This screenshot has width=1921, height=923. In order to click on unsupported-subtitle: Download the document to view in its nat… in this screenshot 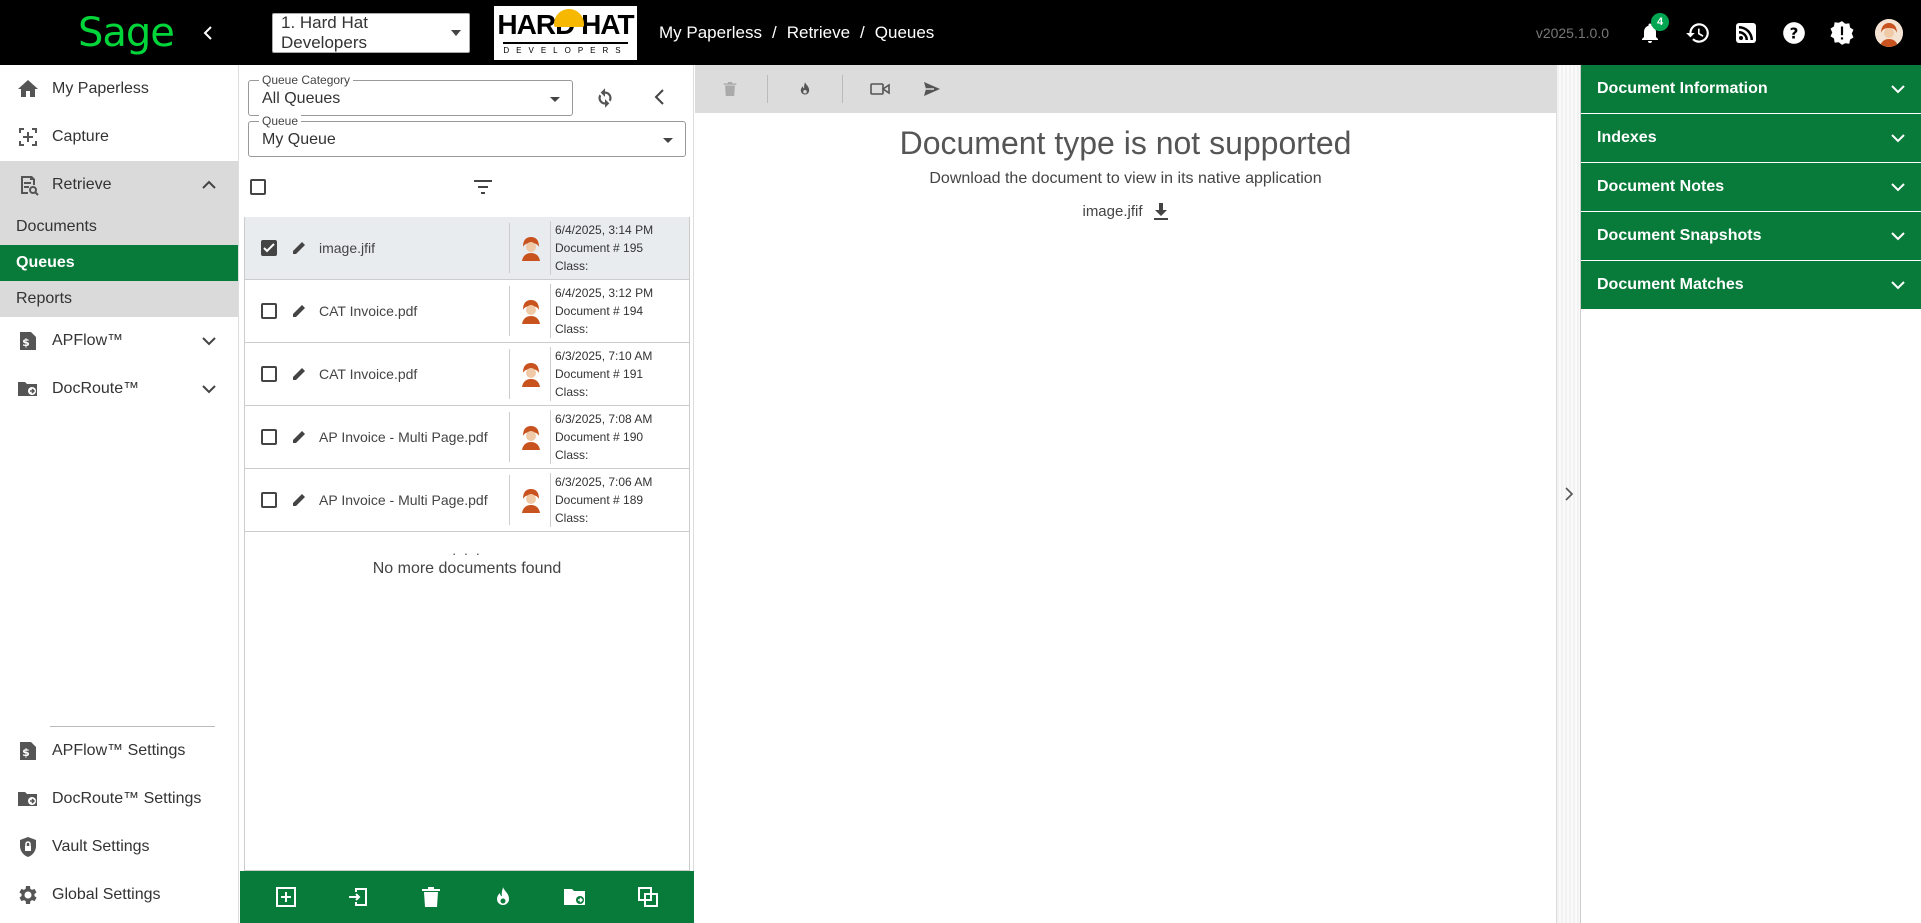, I will do `click(1125, 178)`.